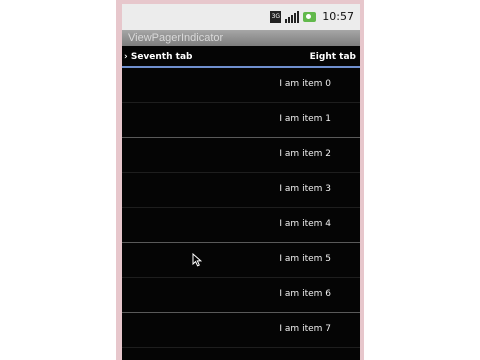 The width and height of the screenshot is (480, 360). Describe the element at coordinates (241, 38) in the screenshot. I see `app-title: ViewPagerIndicator` at that location.